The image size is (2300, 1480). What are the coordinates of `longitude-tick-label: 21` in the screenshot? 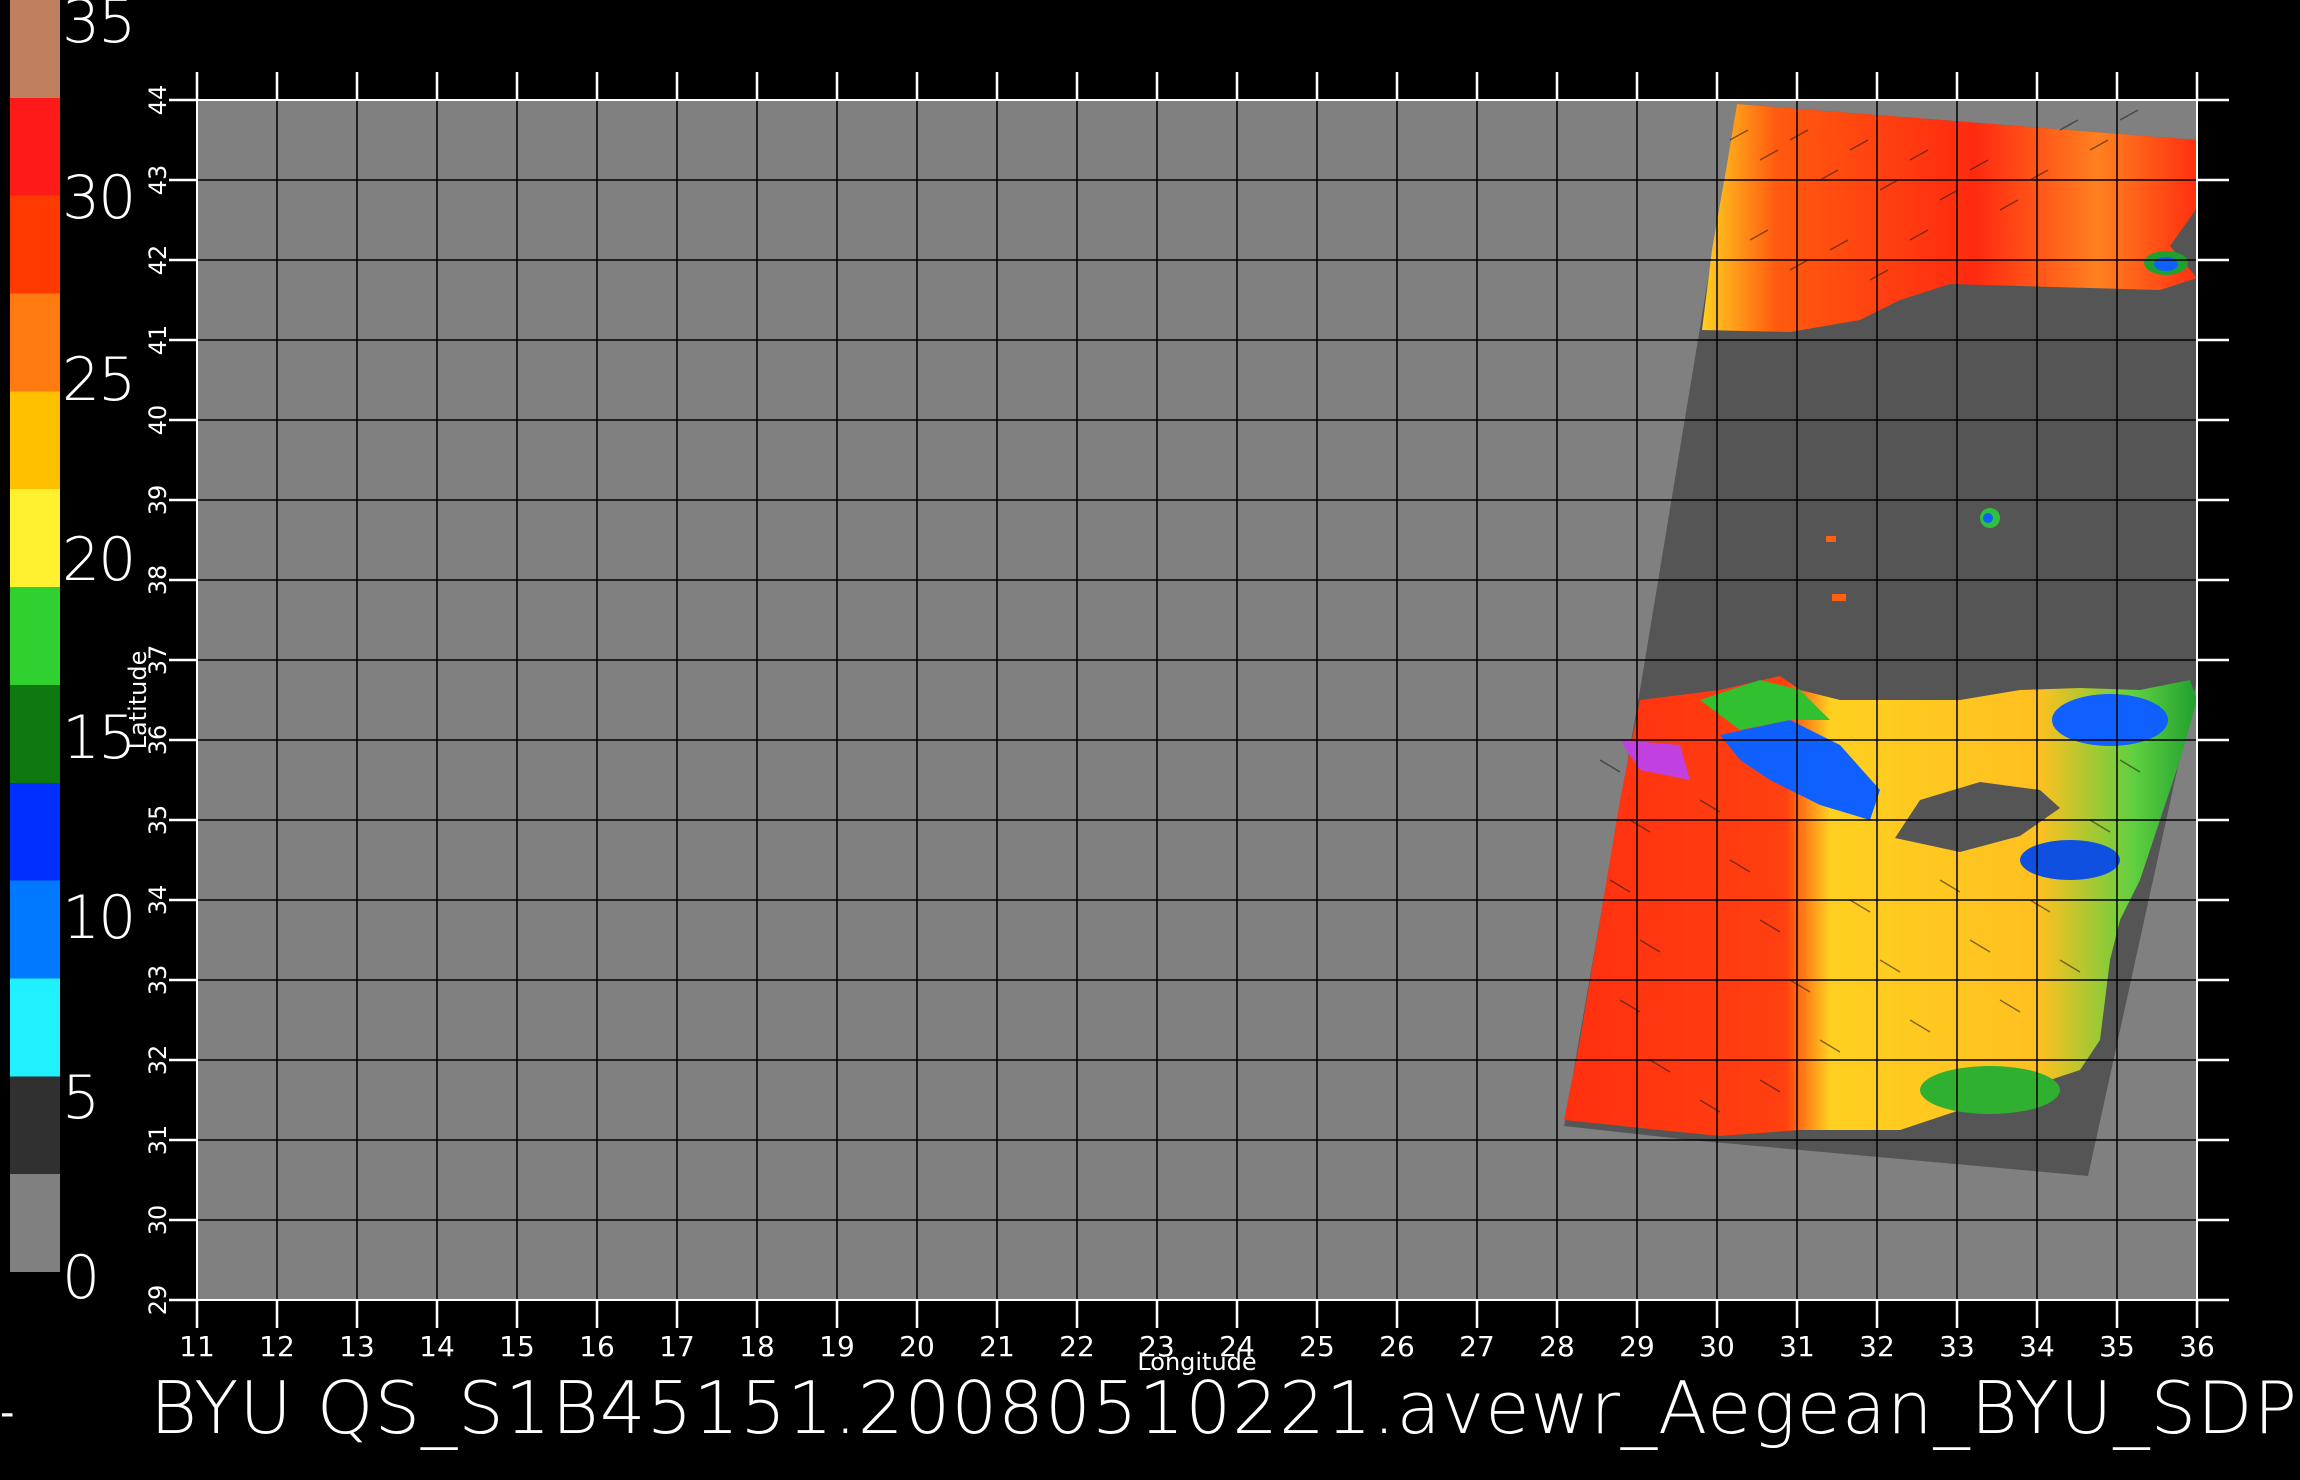 It's located at (997, 1346).